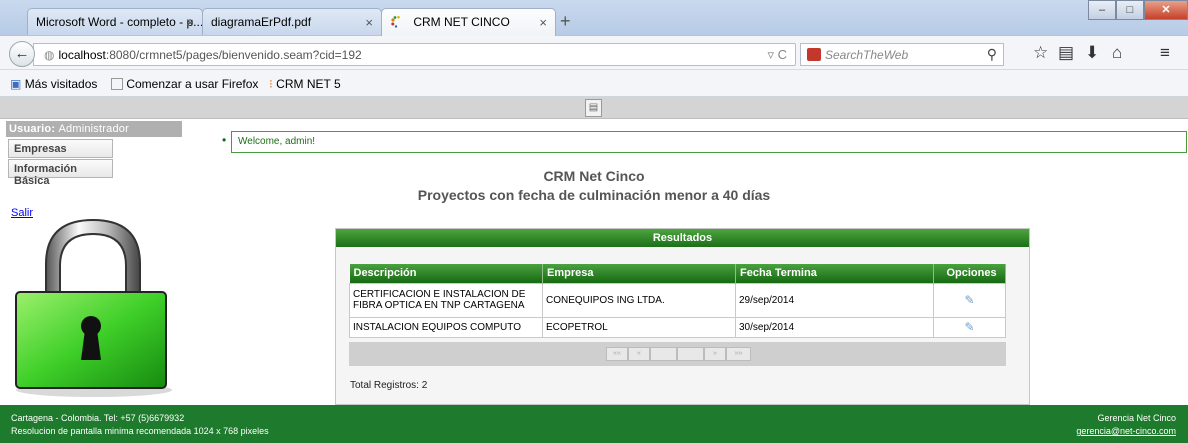  I want to click on user-bar: Usuario: Administrador, so click(94, 129).